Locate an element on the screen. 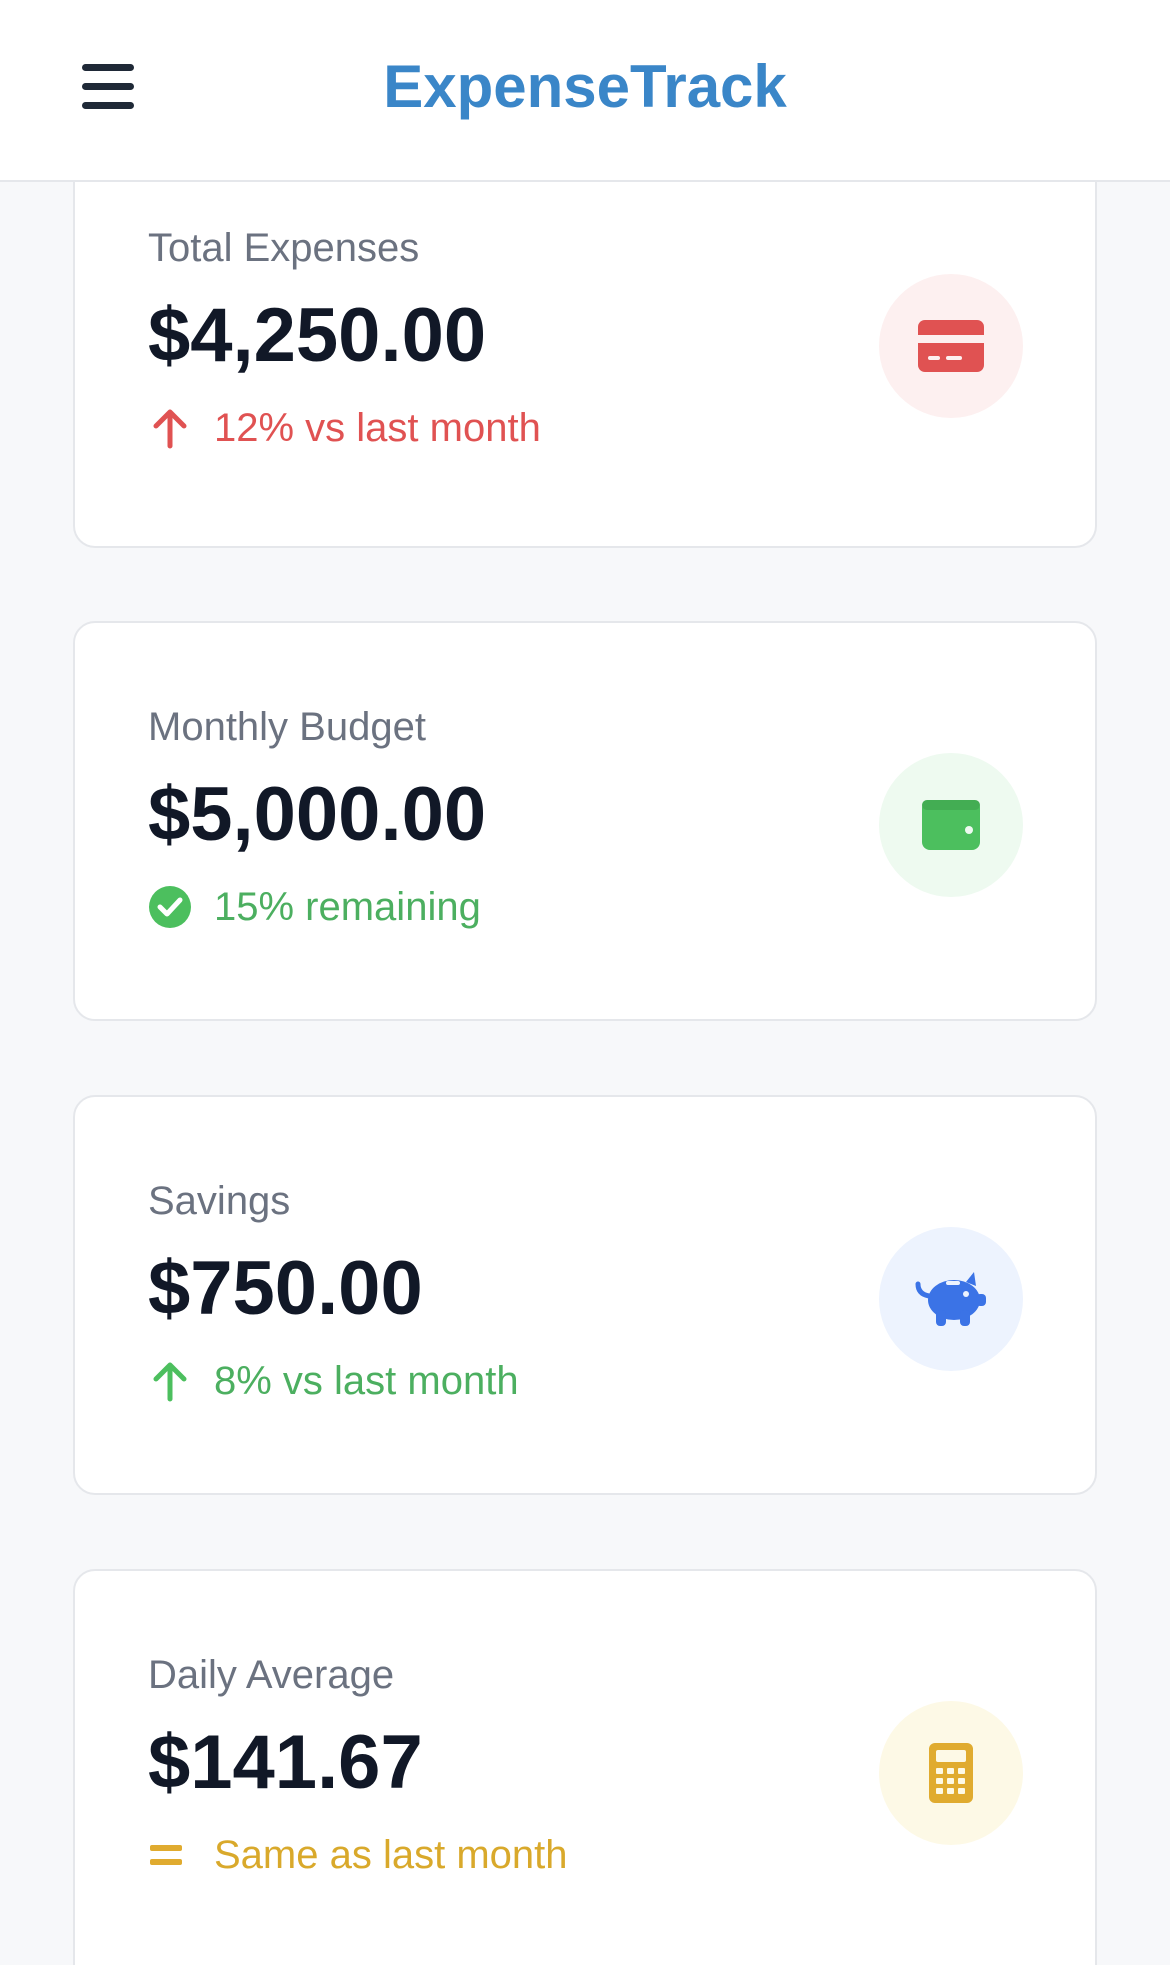 The height and width of the screenshot is (1965, 1170). app-header: ExpenseTrack is located at coordinates (585, 91).